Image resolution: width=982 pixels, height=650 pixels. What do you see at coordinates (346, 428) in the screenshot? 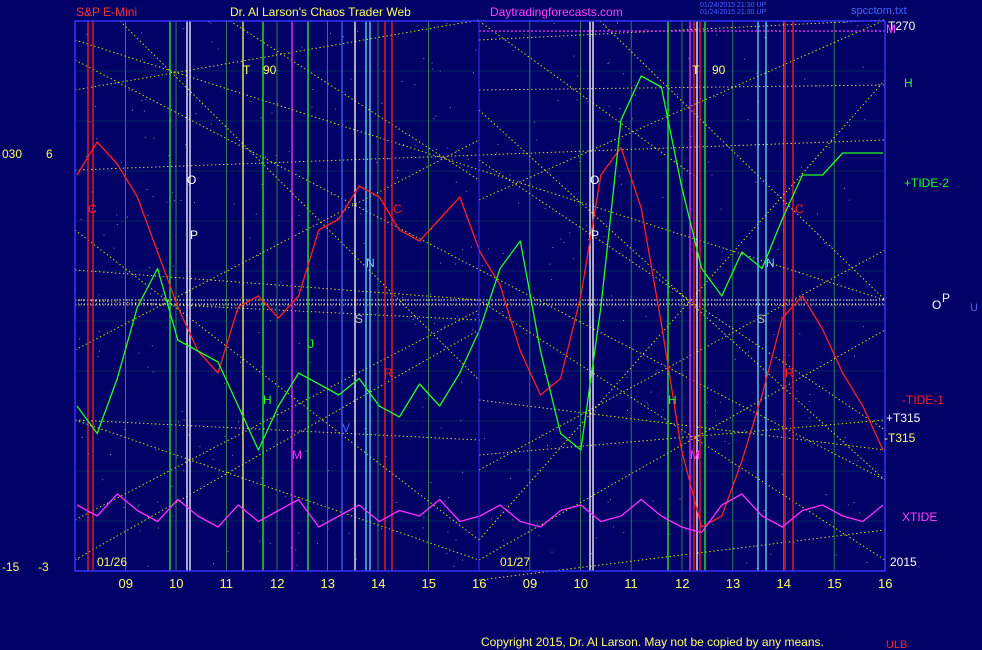
I see `vline-label: V` at bounding box center [346, 428].